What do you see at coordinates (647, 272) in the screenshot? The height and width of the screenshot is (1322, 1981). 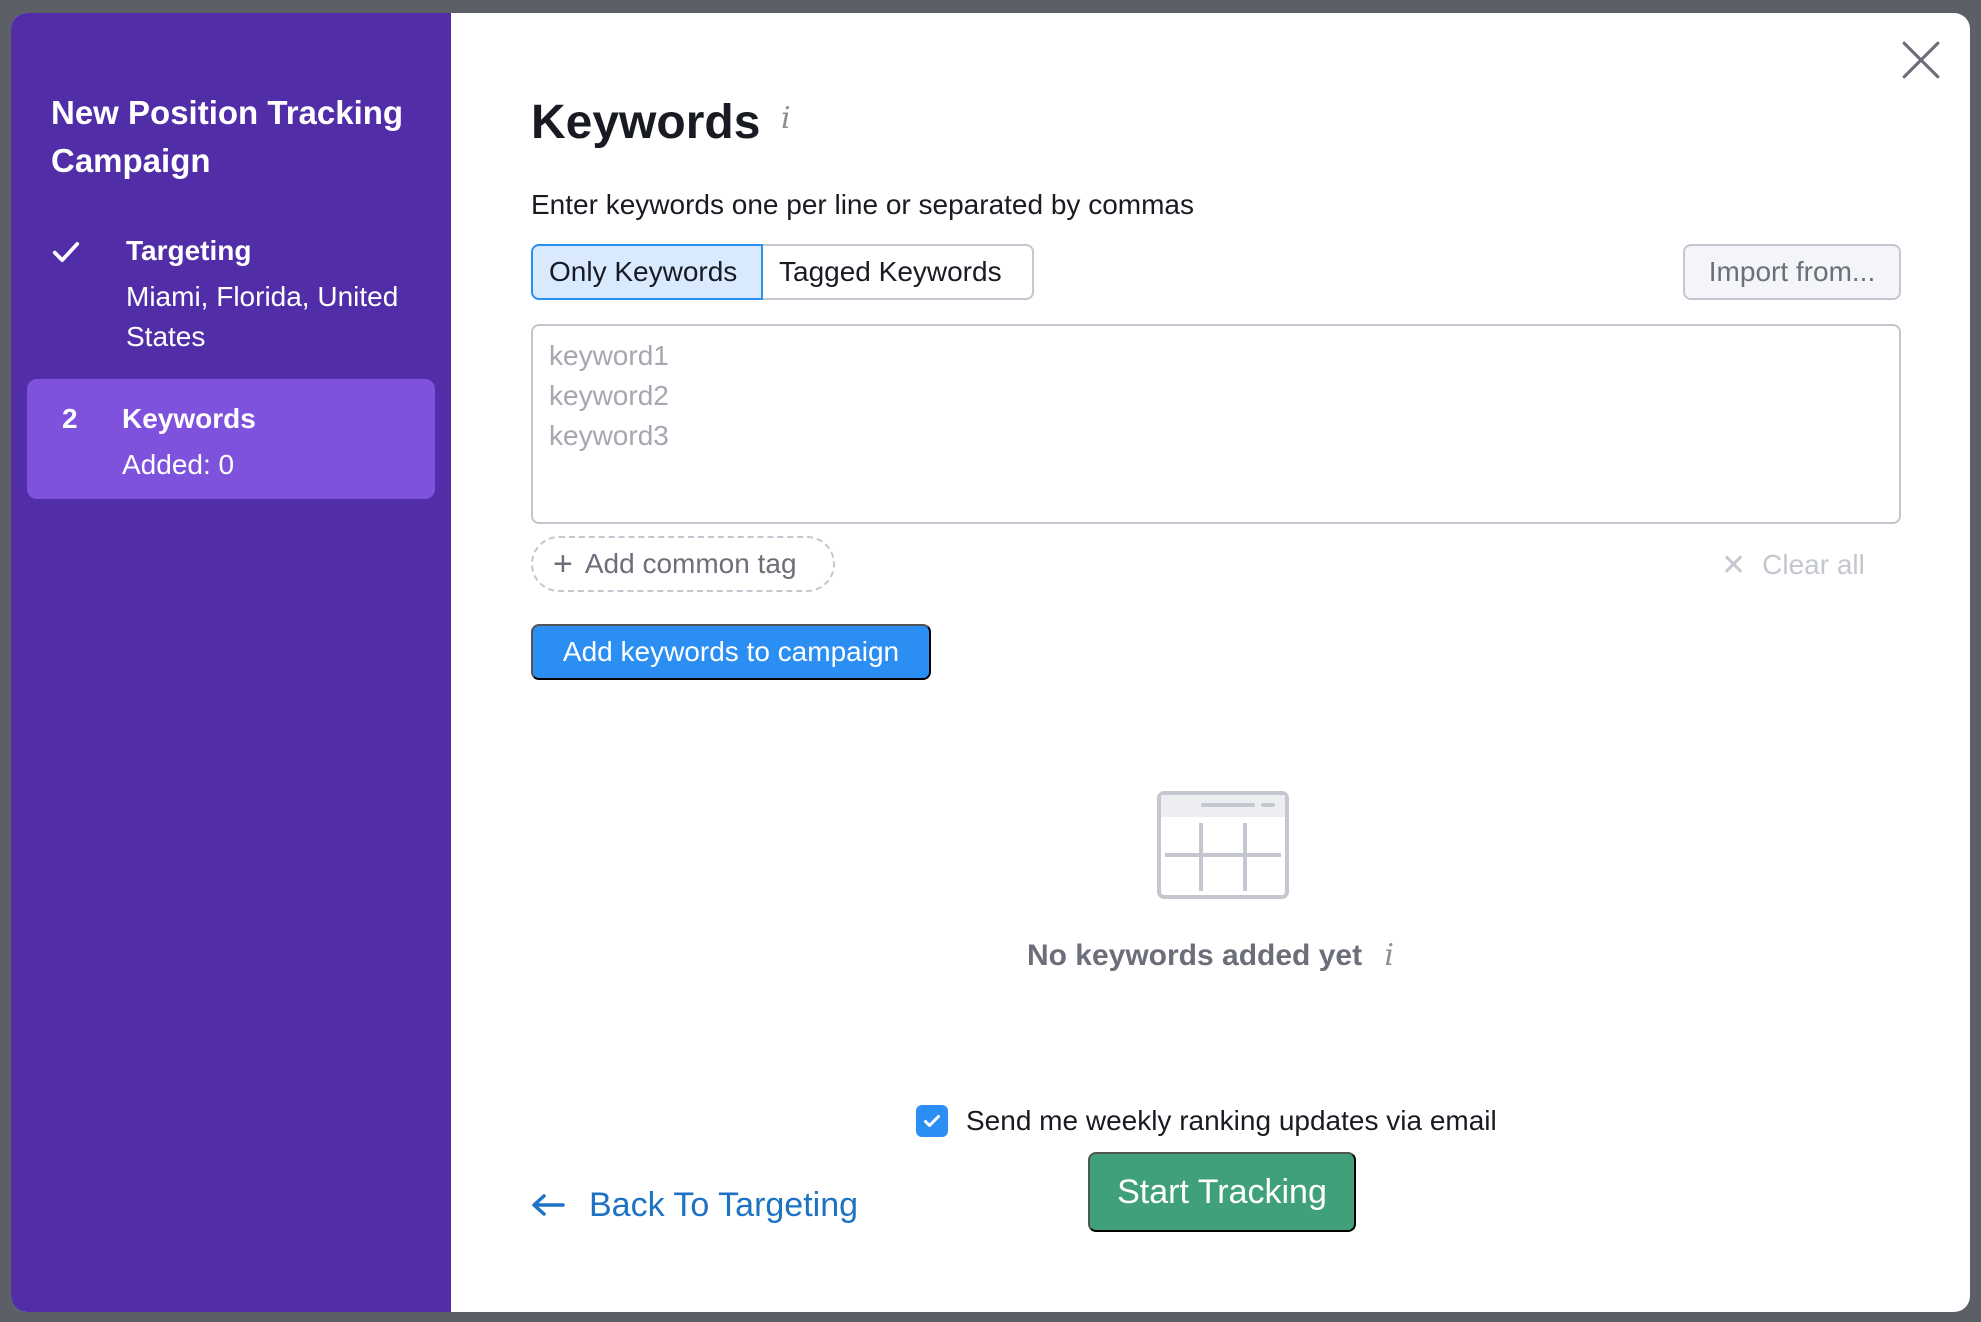 I see `tab-only-keywords: Only Keywords` at bounding box center [647, 272].